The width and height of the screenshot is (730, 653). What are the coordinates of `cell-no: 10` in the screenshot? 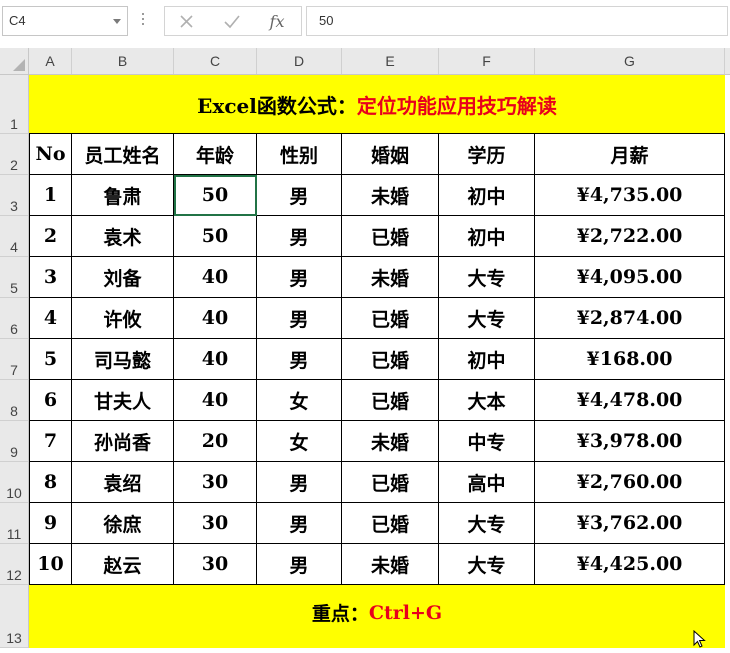 It's located at (50, 564).